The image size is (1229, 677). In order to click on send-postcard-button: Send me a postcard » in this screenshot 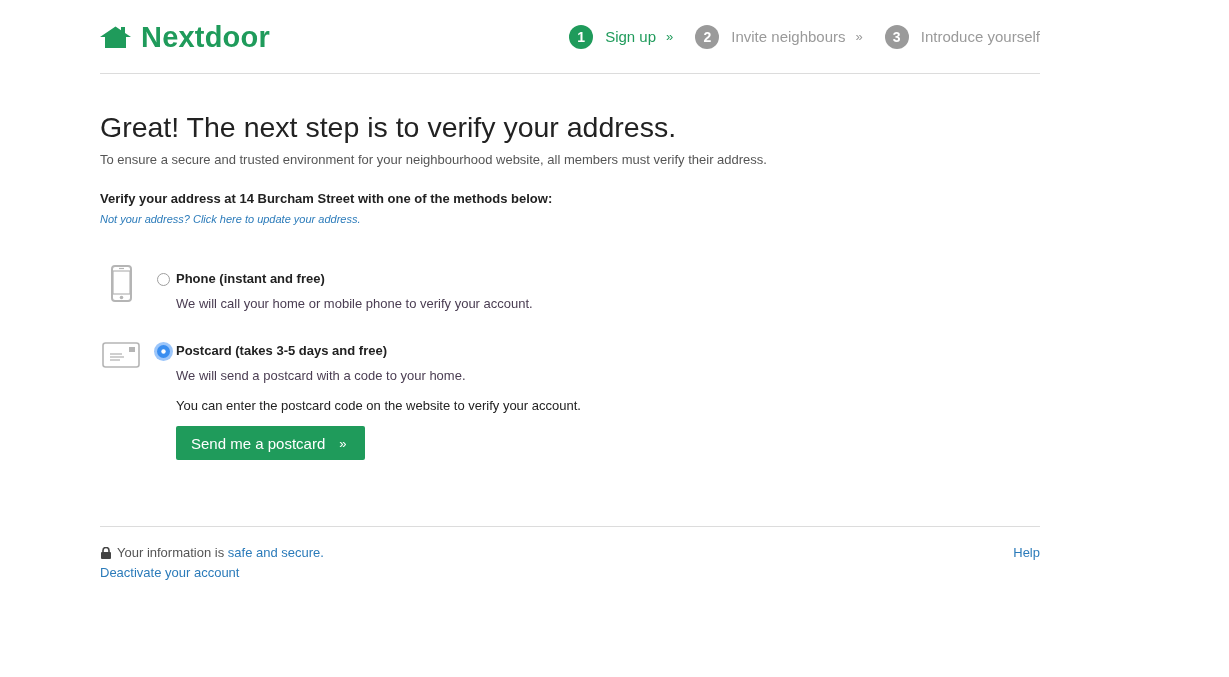, I will do `click(270, 443)`.